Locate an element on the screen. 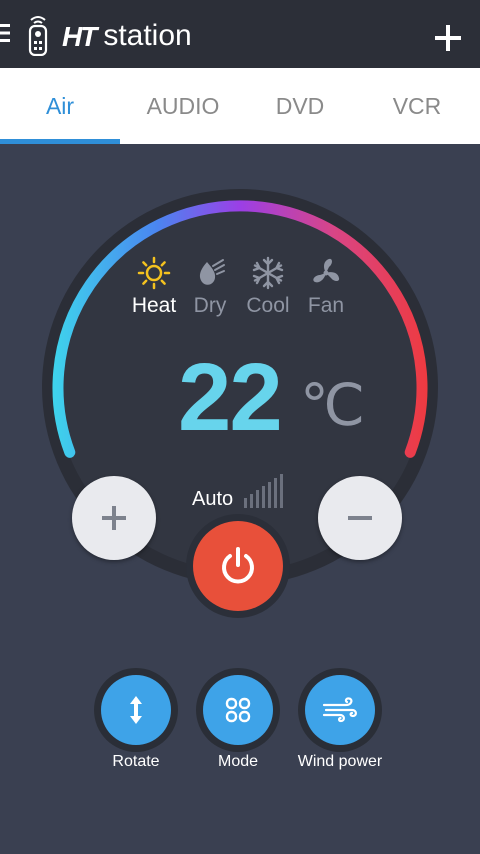 This screenshot has width=480, height=854. plus-icon is located at coordinates (114, 518).